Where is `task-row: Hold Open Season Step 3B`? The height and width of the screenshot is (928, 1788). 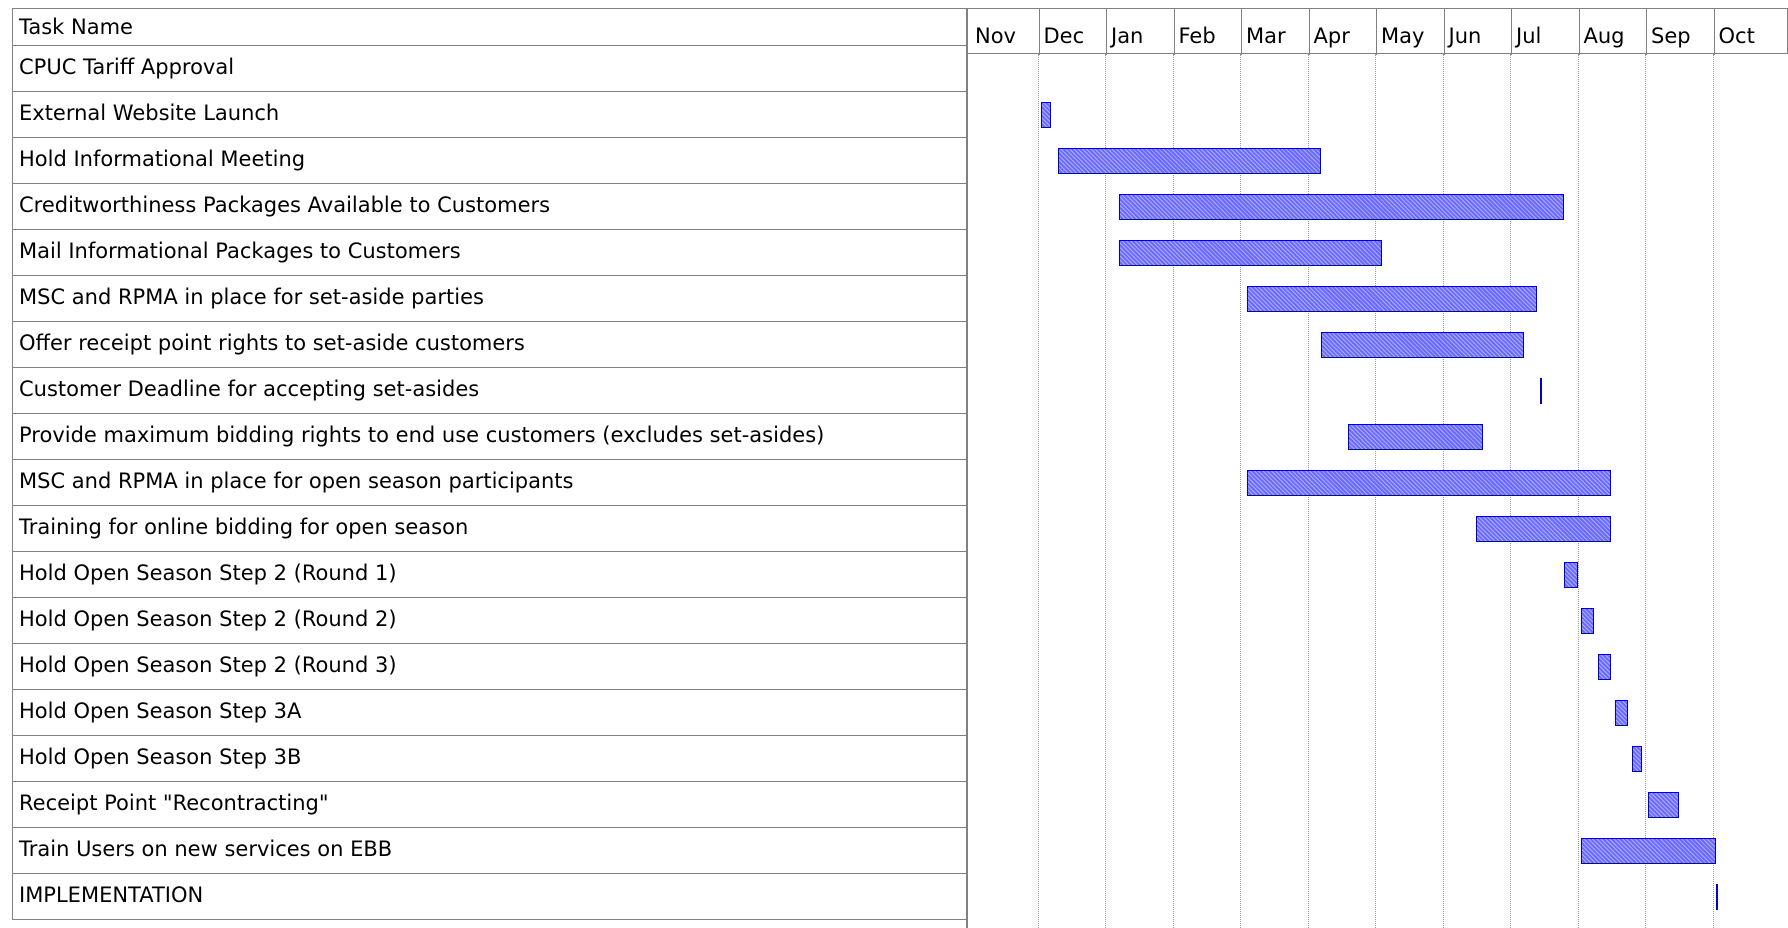 task-row: Hold Open Season Step 3B is located at coordinates (489, 759).